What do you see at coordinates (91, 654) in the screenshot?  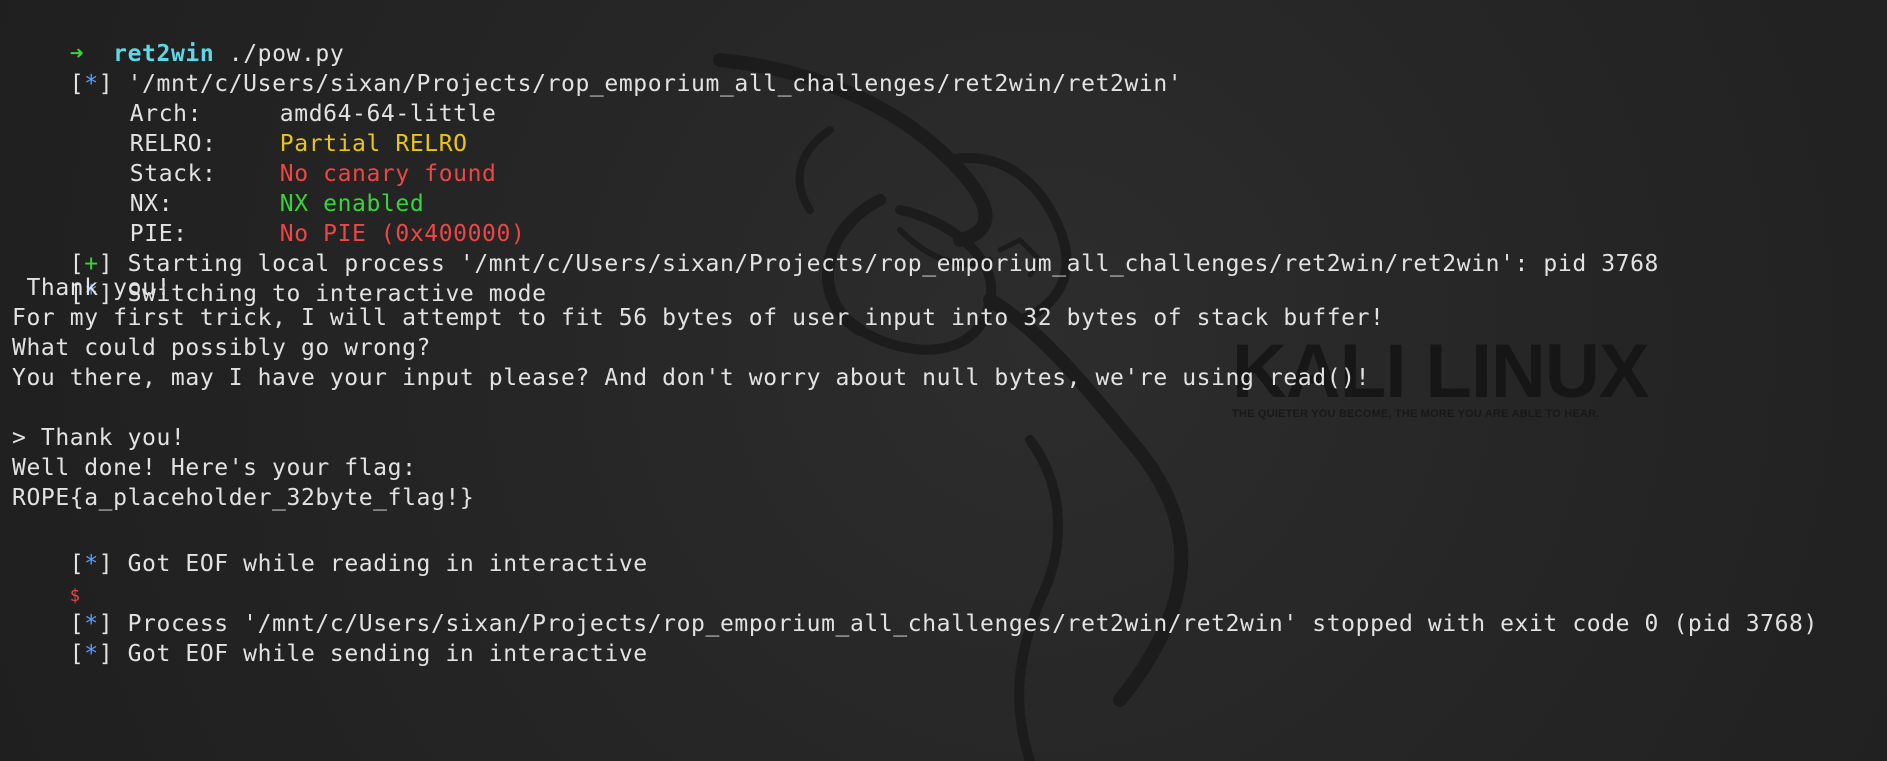 I see `info-marker: *` at bounding box center [91, 654].